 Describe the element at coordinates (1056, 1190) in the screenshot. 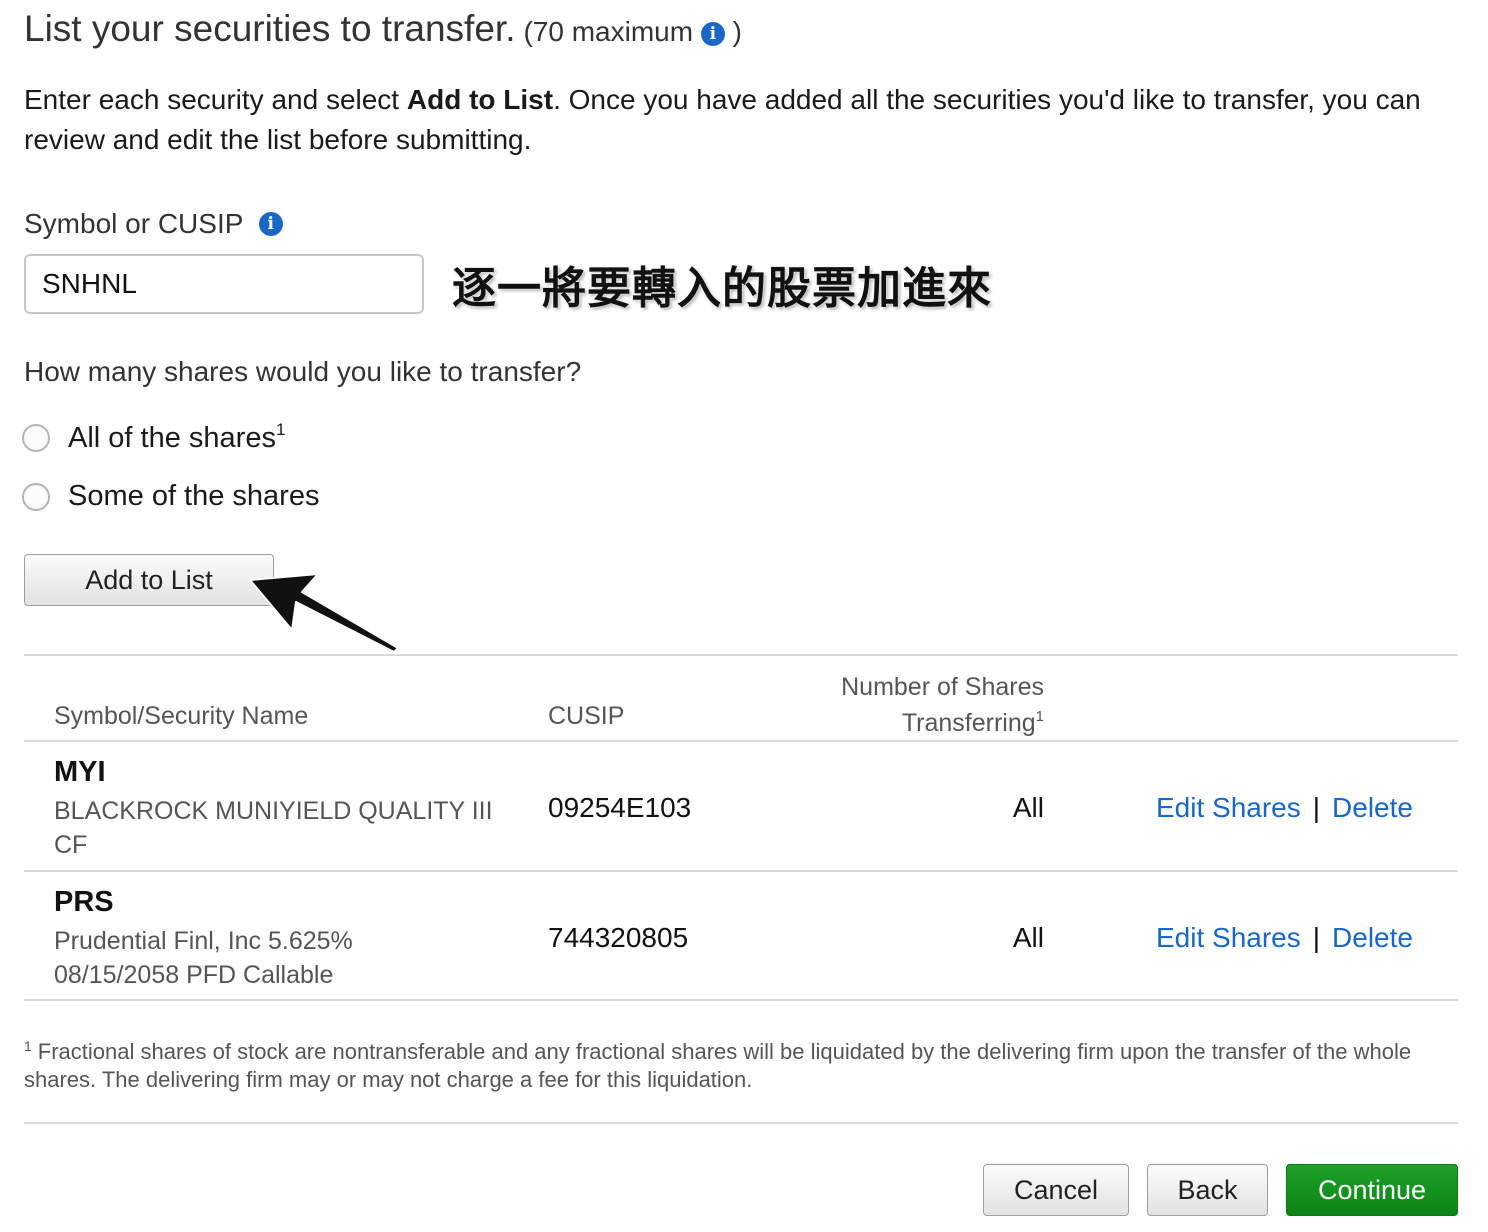

I see `cancel-button: Cancel` at that location.